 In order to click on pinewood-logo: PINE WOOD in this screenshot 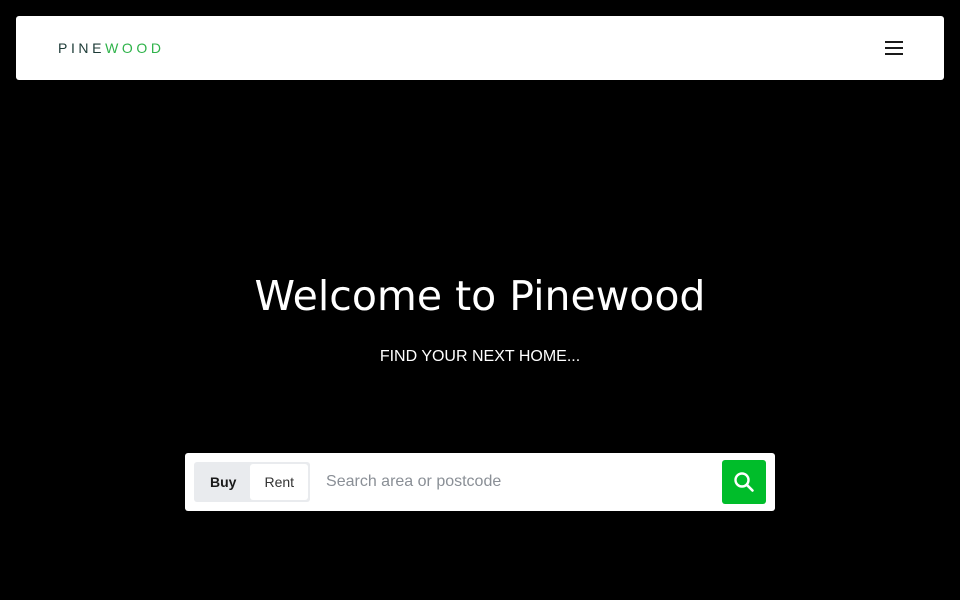, I will do `click(111, 48)`.